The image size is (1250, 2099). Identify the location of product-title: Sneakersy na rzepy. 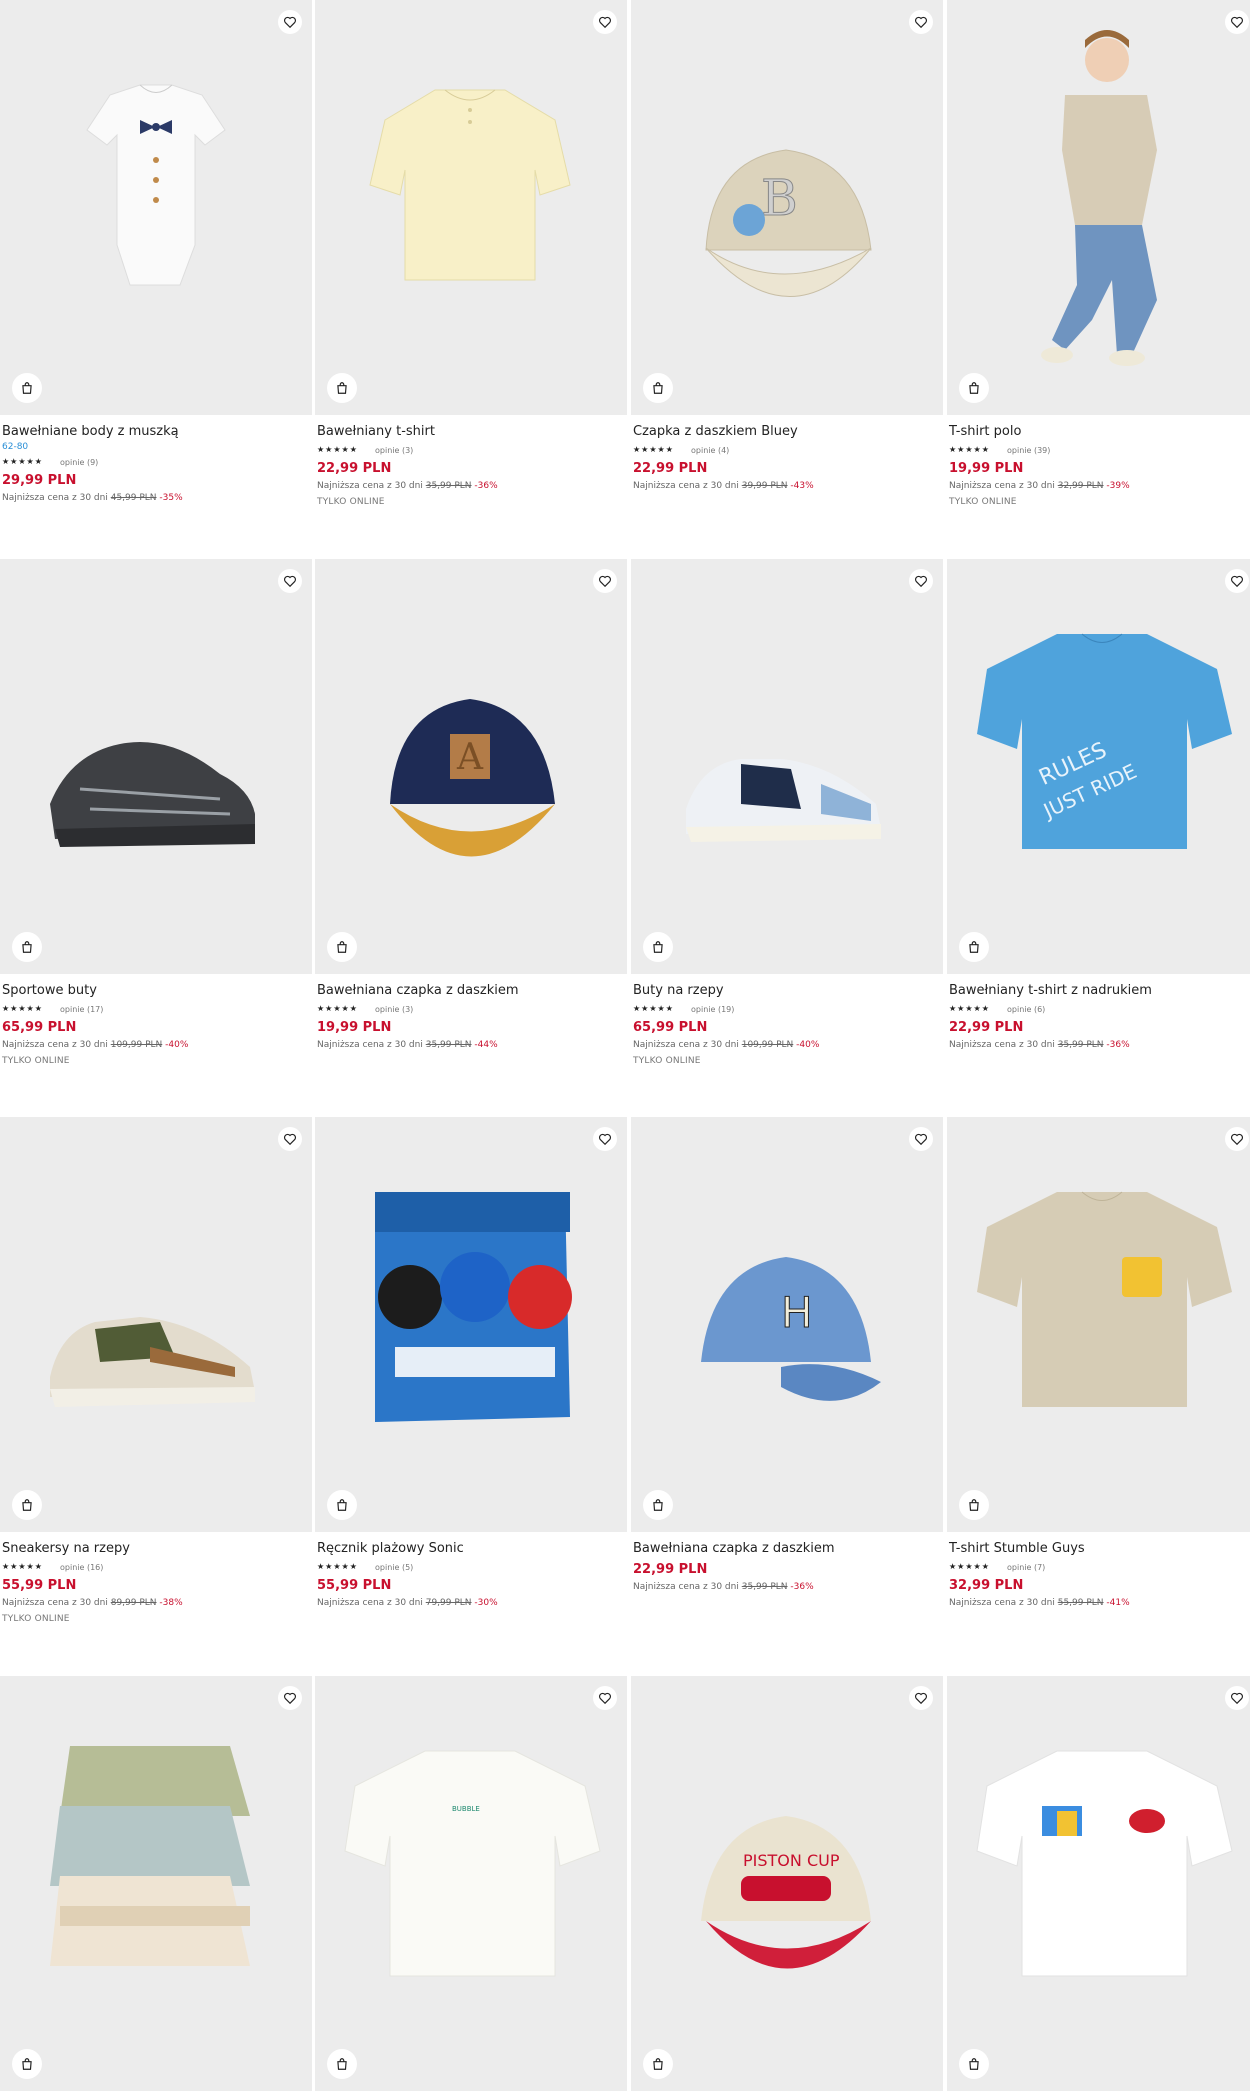
(156, 1548).